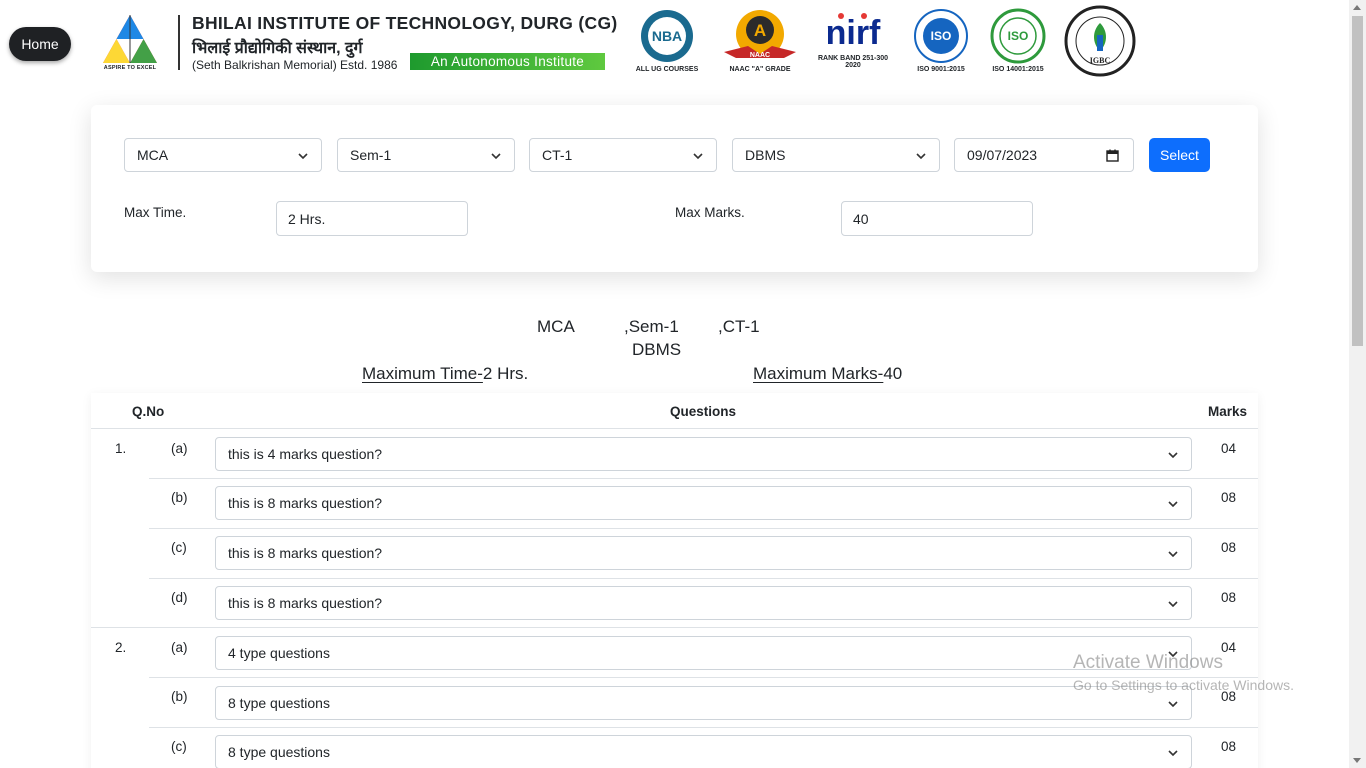 The width and height of the screenshot is (1366, 768). I want to click on iso-9001-badge: ISO ISO 9001:2015, so click(941, 40).